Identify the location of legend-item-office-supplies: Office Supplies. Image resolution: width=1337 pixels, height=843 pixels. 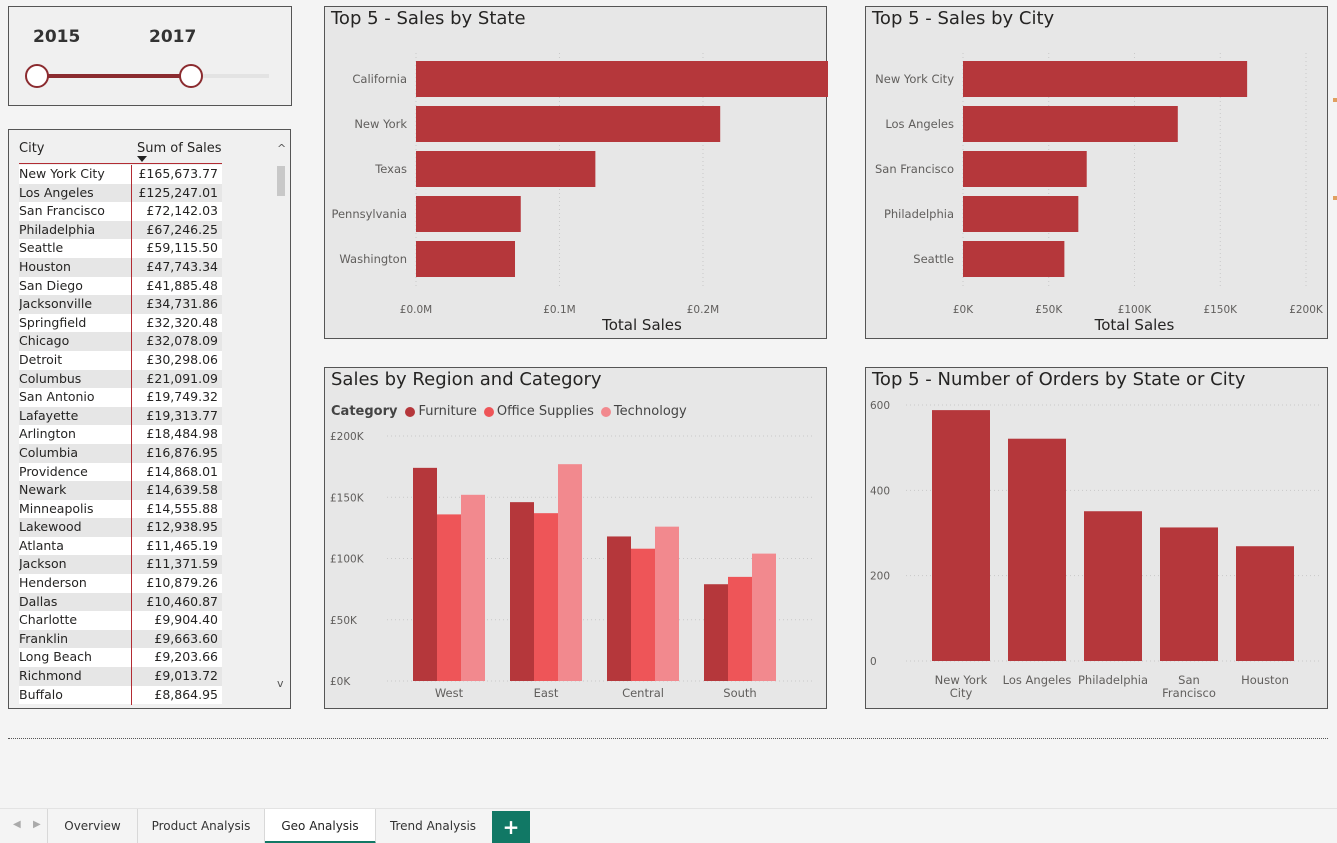
(538, 411).